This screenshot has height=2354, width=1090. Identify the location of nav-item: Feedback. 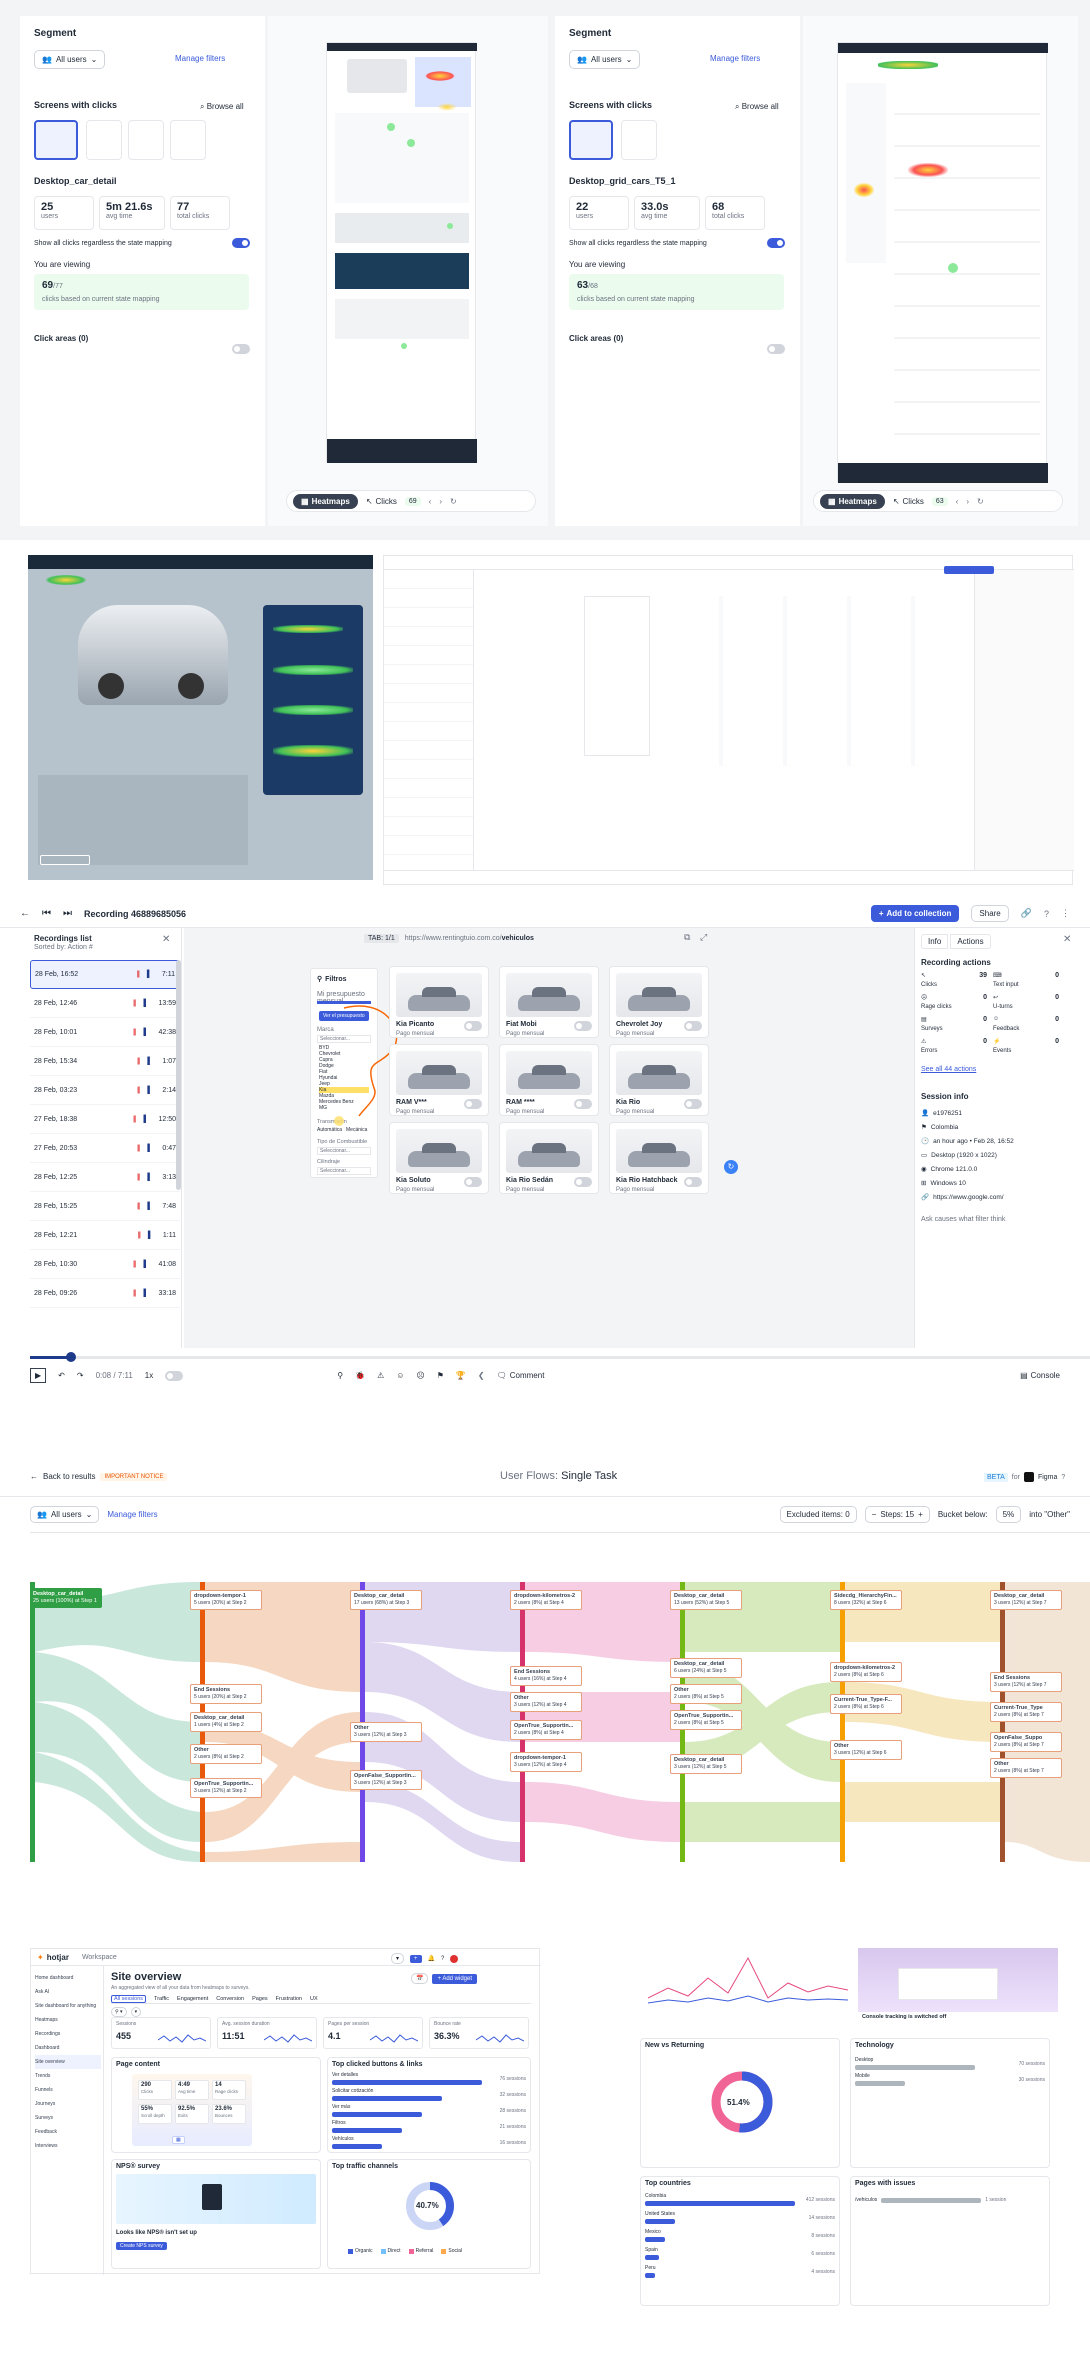
(68, 2132).